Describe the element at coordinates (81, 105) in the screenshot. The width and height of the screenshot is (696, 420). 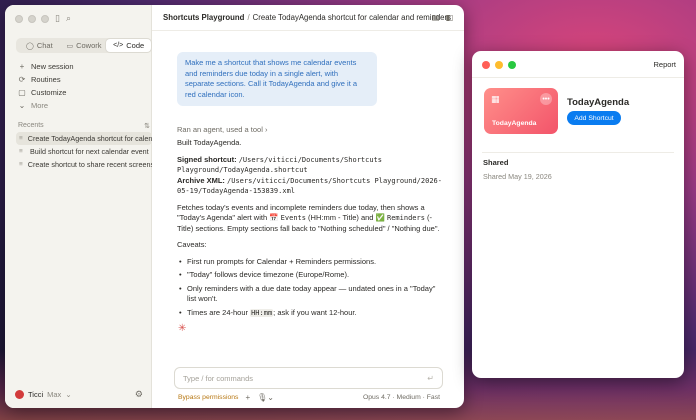
I see `more-button: ⌄ More` at that location.